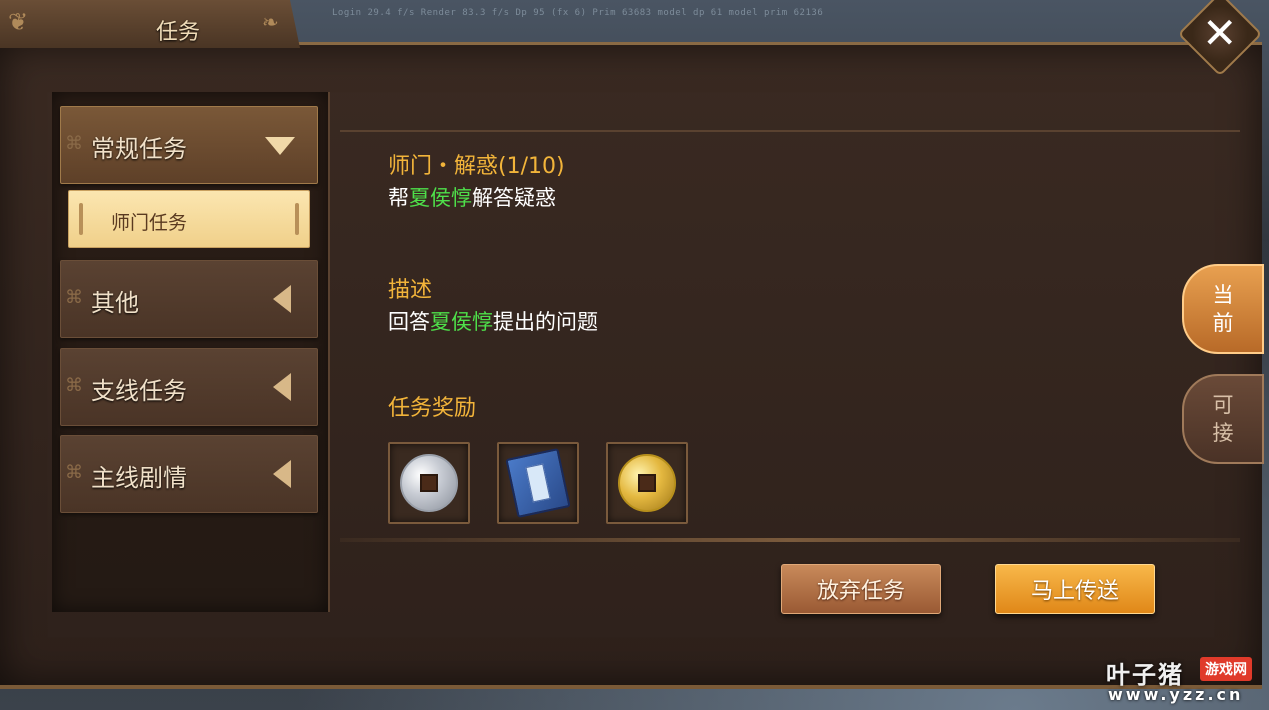 This screenshot has height=710, width=1269. Describe the element at coordinates (768, 199) in the screenshot. I see `quest-objective: 帮夏侯惇解答疑惑` at that location.